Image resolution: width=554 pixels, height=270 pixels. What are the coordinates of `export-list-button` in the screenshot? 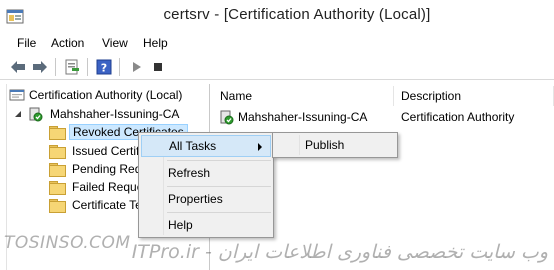 It's located at (72, 67).